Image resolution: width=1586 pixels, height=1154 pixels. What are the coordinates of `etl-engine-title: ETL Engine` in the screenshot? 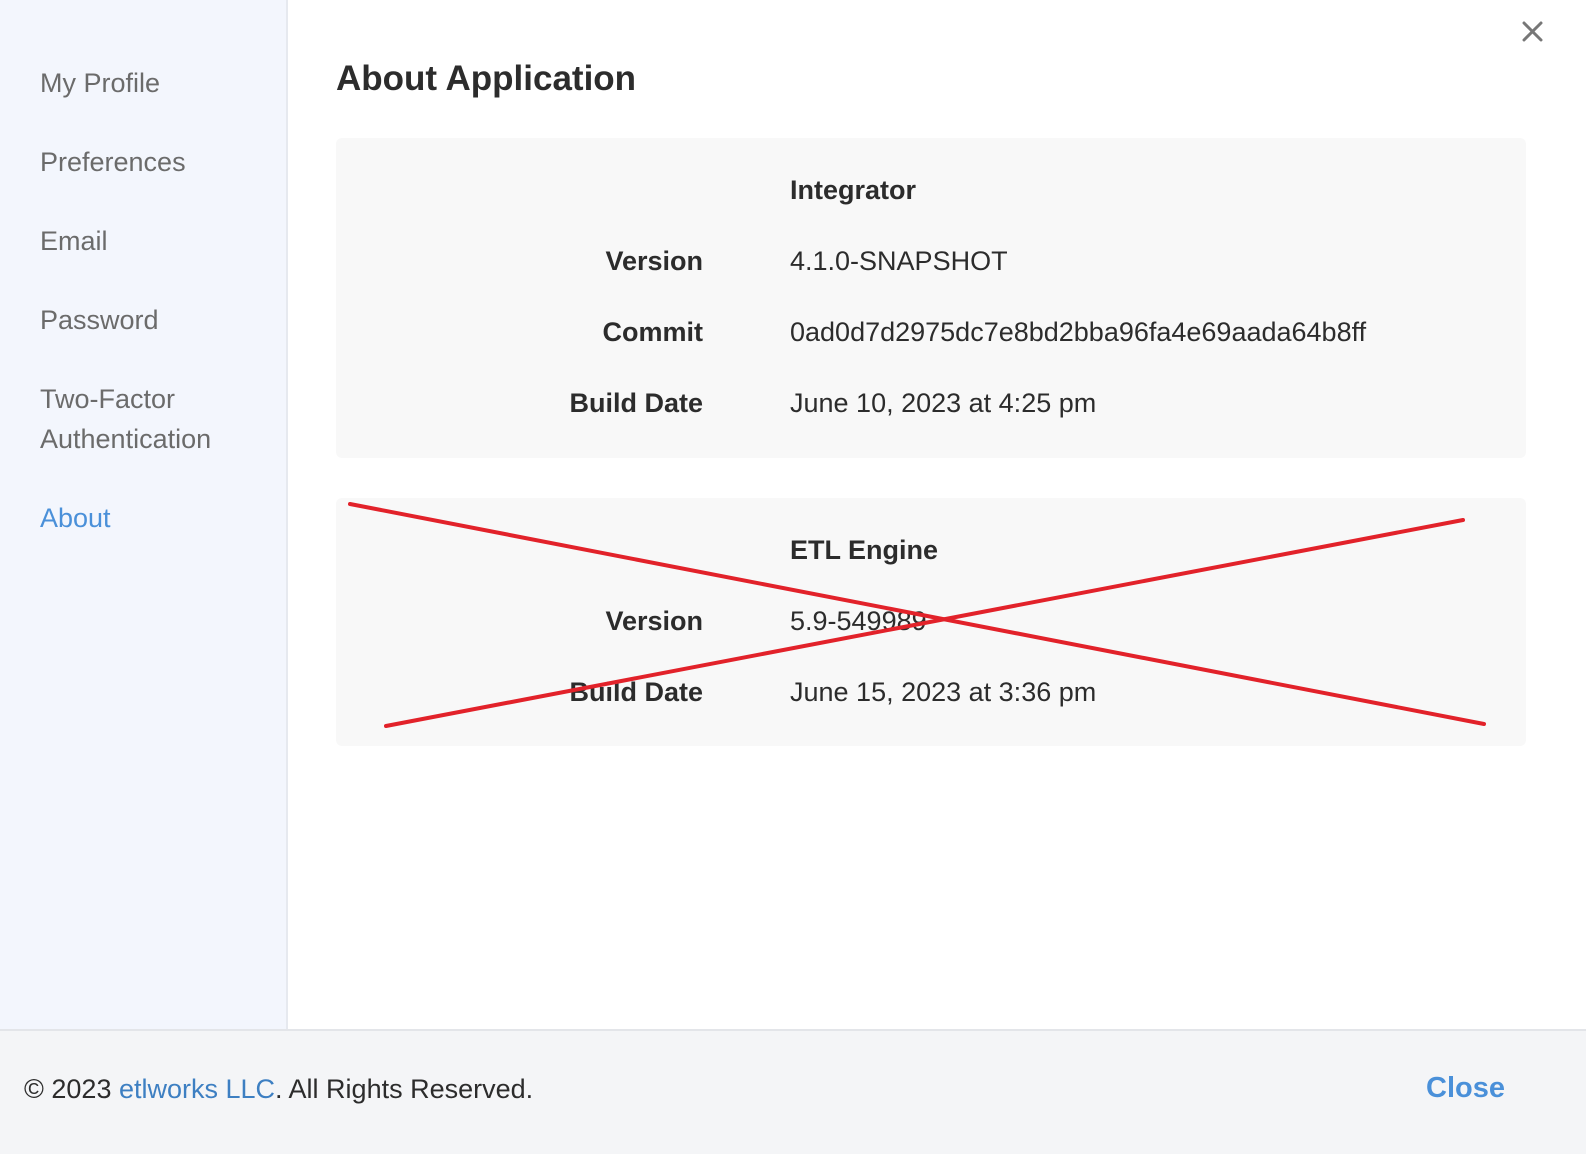 It's located at (864, 550).